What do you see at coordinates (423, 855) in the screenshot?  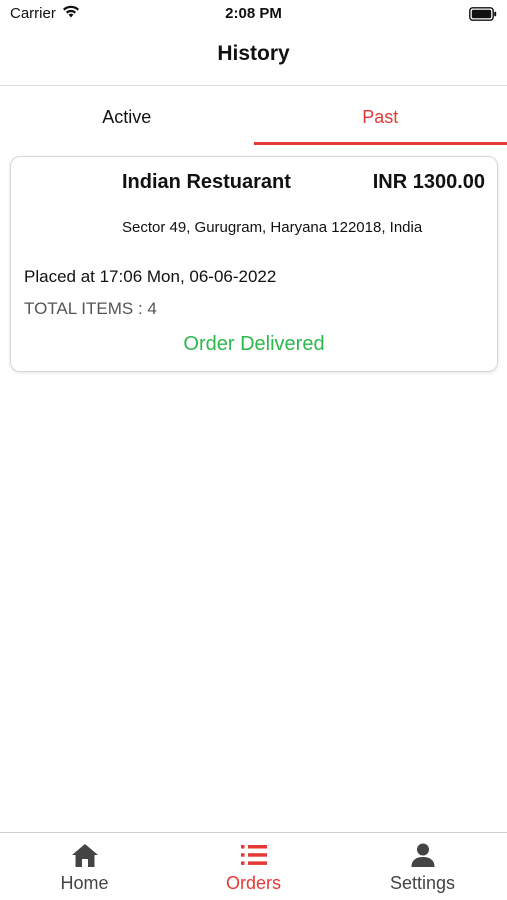 I see `person-icon` at bounding box center [423, 855].